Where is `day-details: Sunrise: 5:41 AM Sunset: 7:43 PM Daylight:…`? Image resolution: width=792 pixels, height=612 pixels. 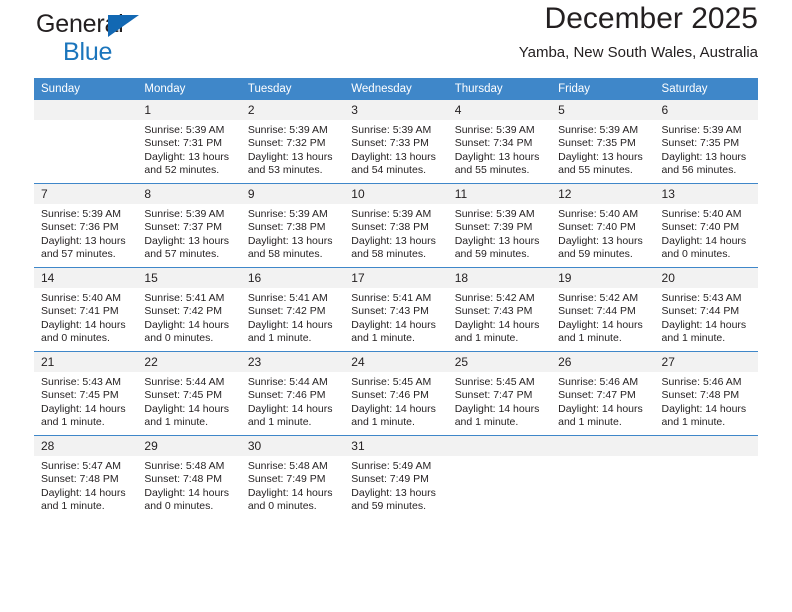
day-details: Sunrise: 5:41 AM Sunset: 7:43 PM Daylight:… is located at coordinates (395, 317).